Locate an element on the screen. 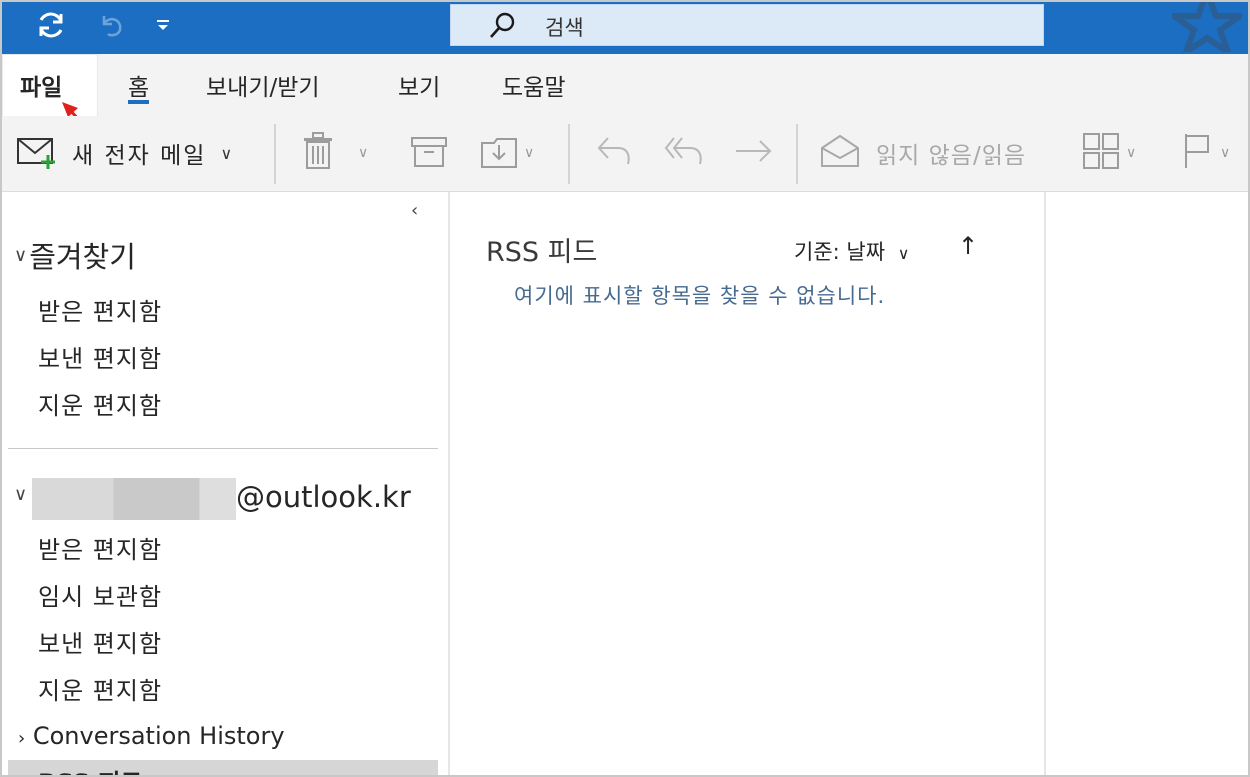 The image size is (1250, 777). reply-all-icon is located at coordinates (684, 153).